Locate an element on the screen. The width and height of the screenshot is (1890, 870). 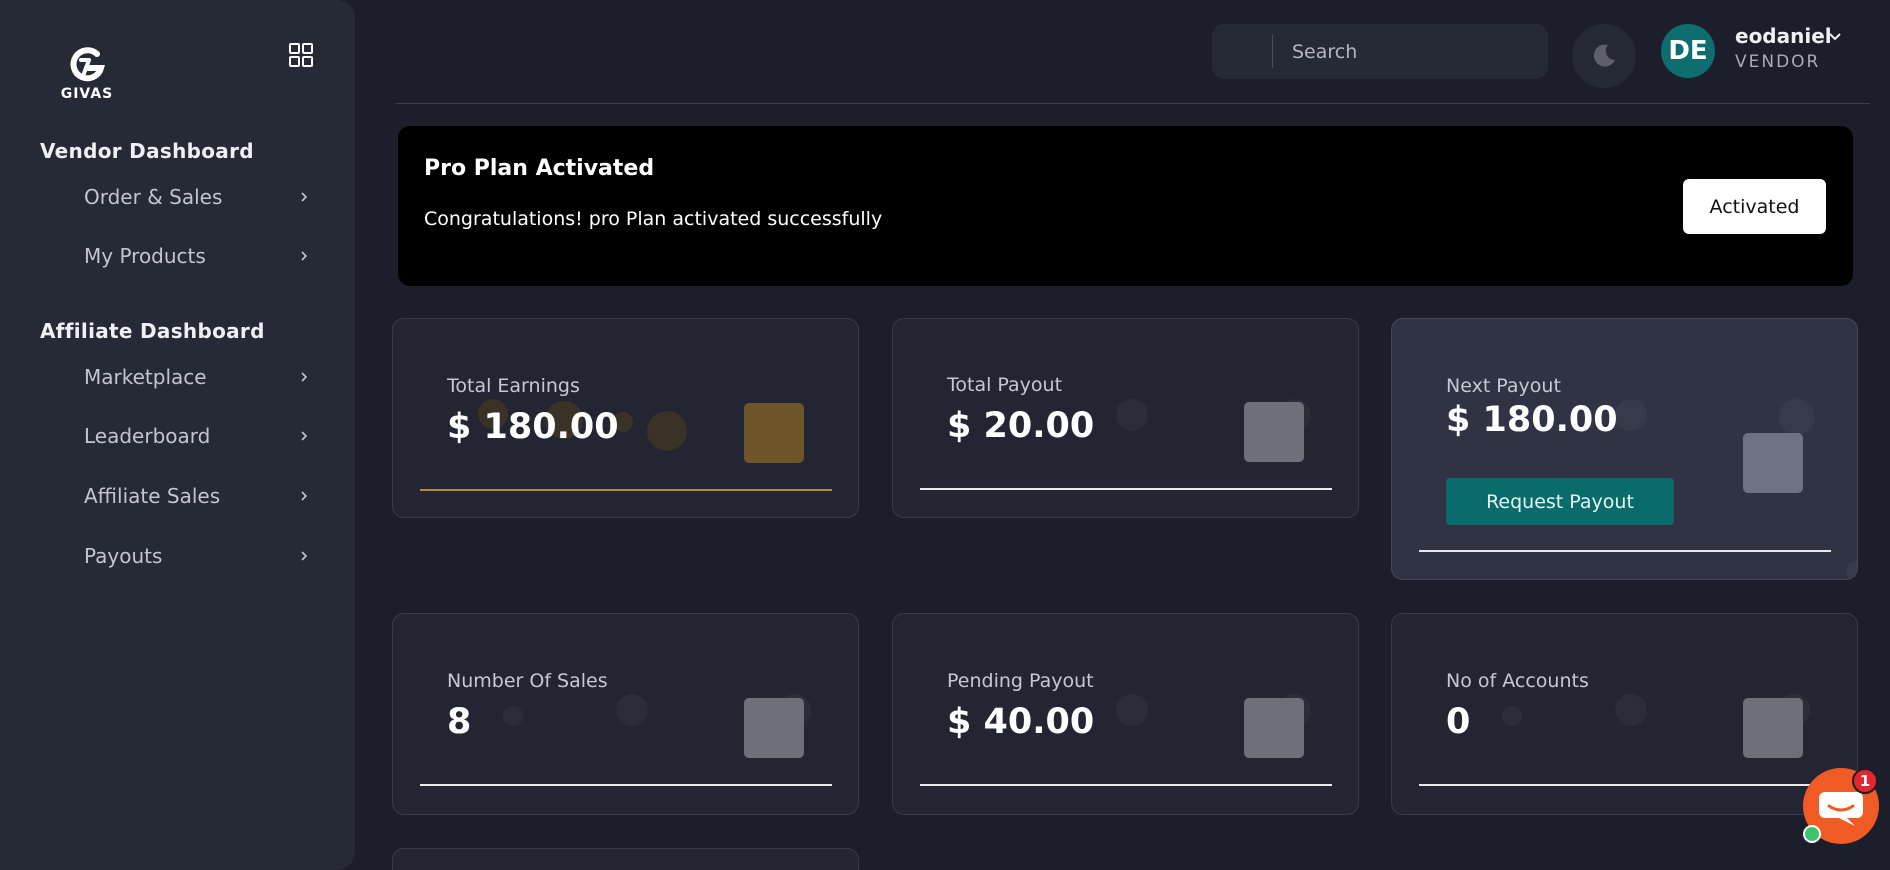
stat-card-partial is located at coordinates (625, 859).